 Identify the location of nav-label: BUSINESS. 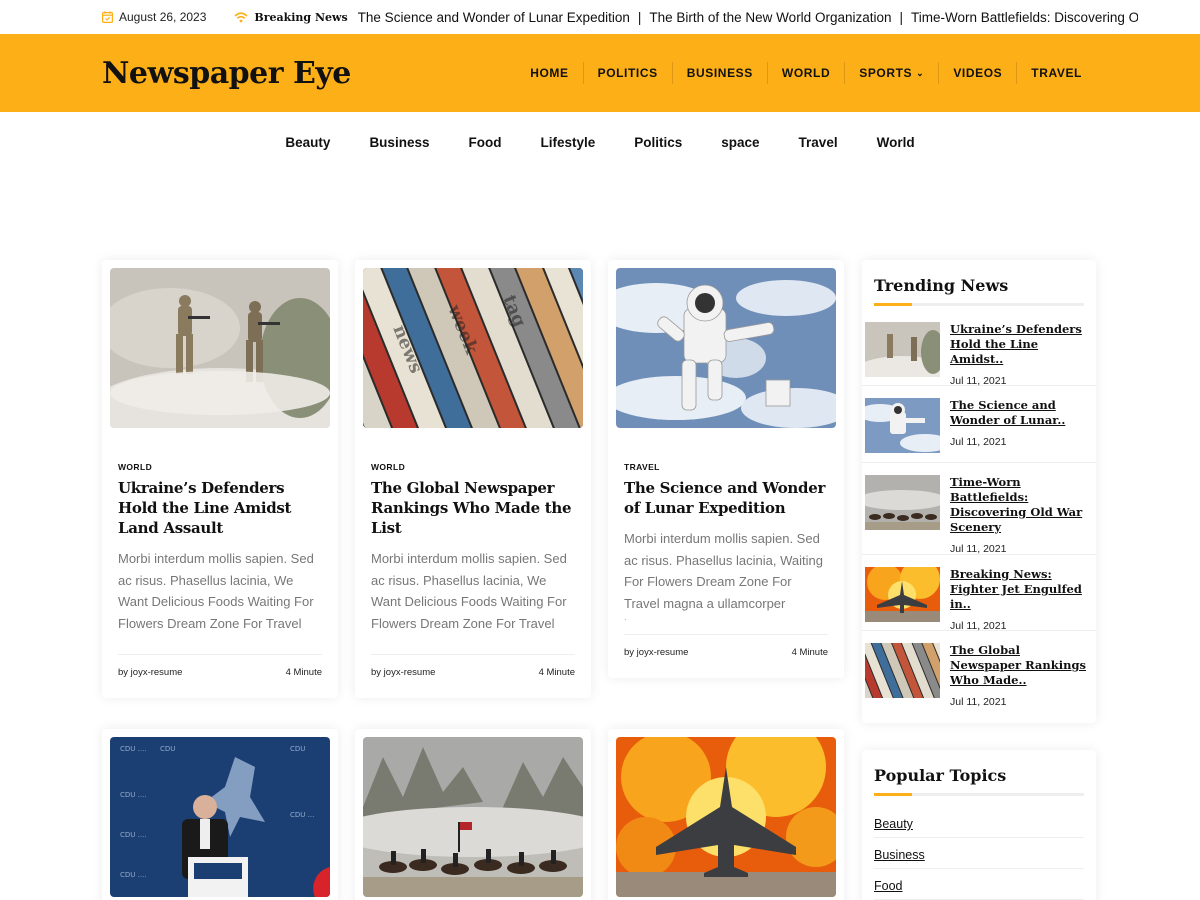
(719, 73).